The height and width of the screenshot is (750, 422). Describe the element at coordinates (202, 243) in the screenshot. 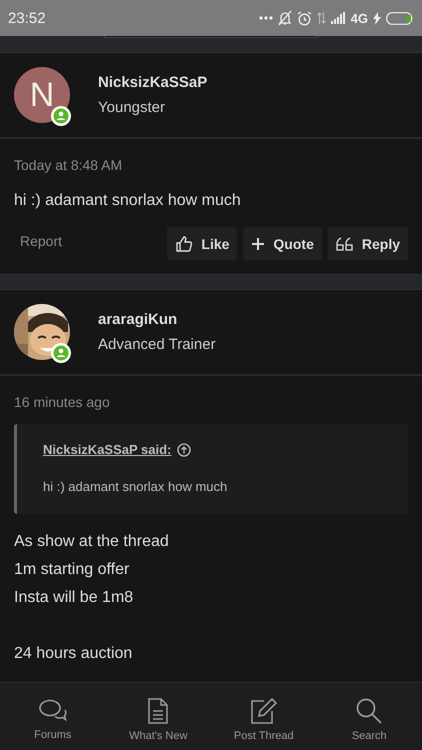

I see `like-button: Like` at that location.